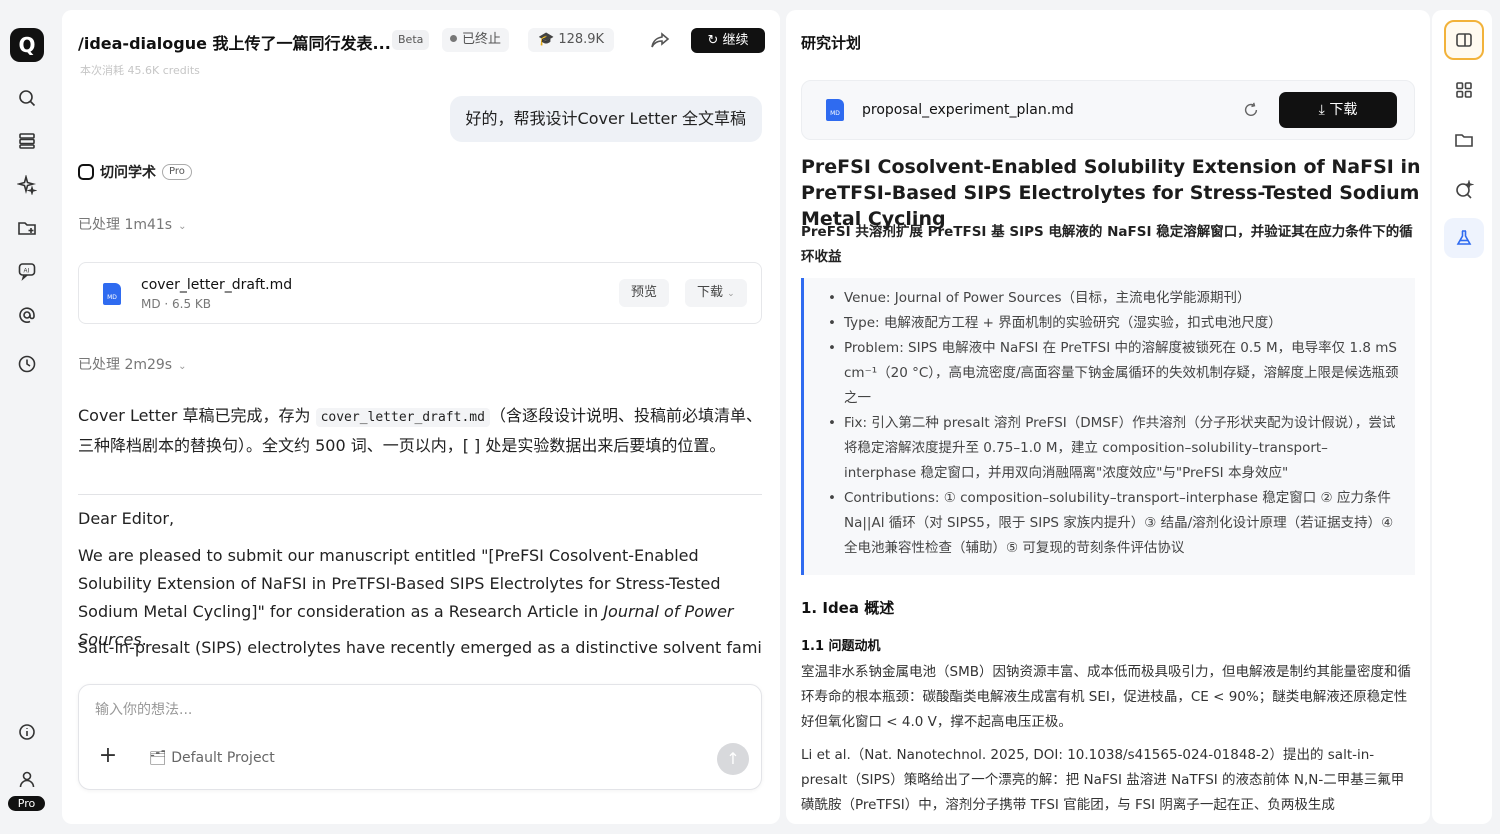 The image size is (1500, 834). What do you see at coordinates (735, 40) in the screenshot?
I see `continue-label: 继续` at bounding box center [735, 40].